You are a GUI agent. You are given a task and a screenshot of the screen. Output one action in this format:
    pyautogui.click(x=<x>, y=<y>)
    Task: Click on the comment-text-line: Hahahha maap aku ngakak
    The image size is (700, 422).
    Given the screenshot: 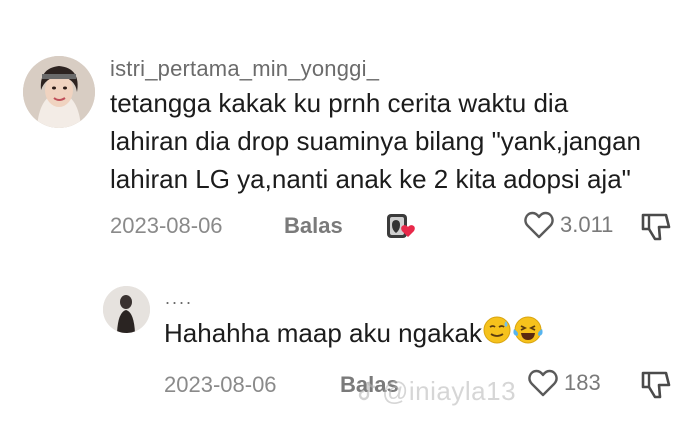 What is the action you would take?
    pyautogui.click(x=323, y=333)
    